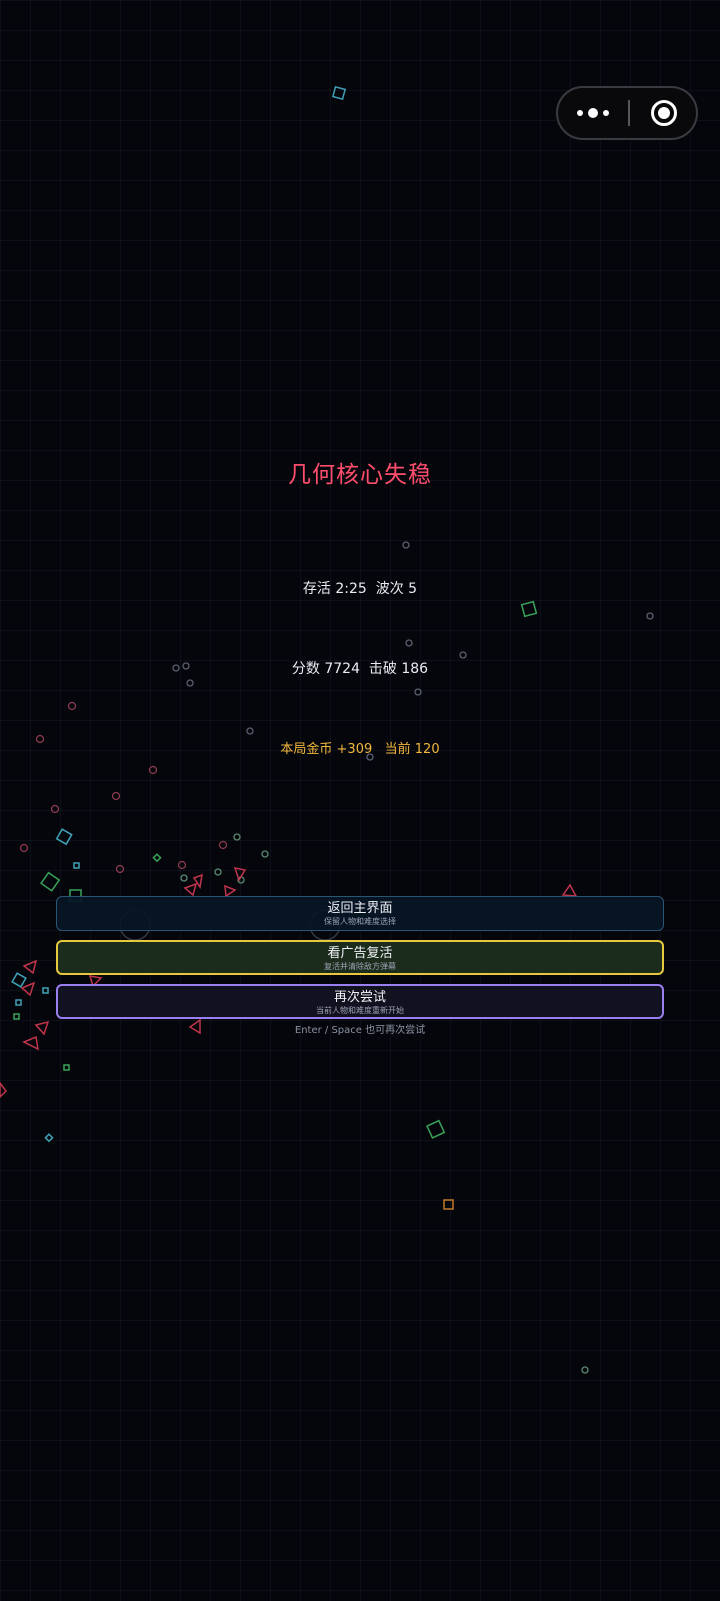  Describe the element at coordinates (360, 953) in the screenshot. I see `revive-label: 看广告复活` at that location.